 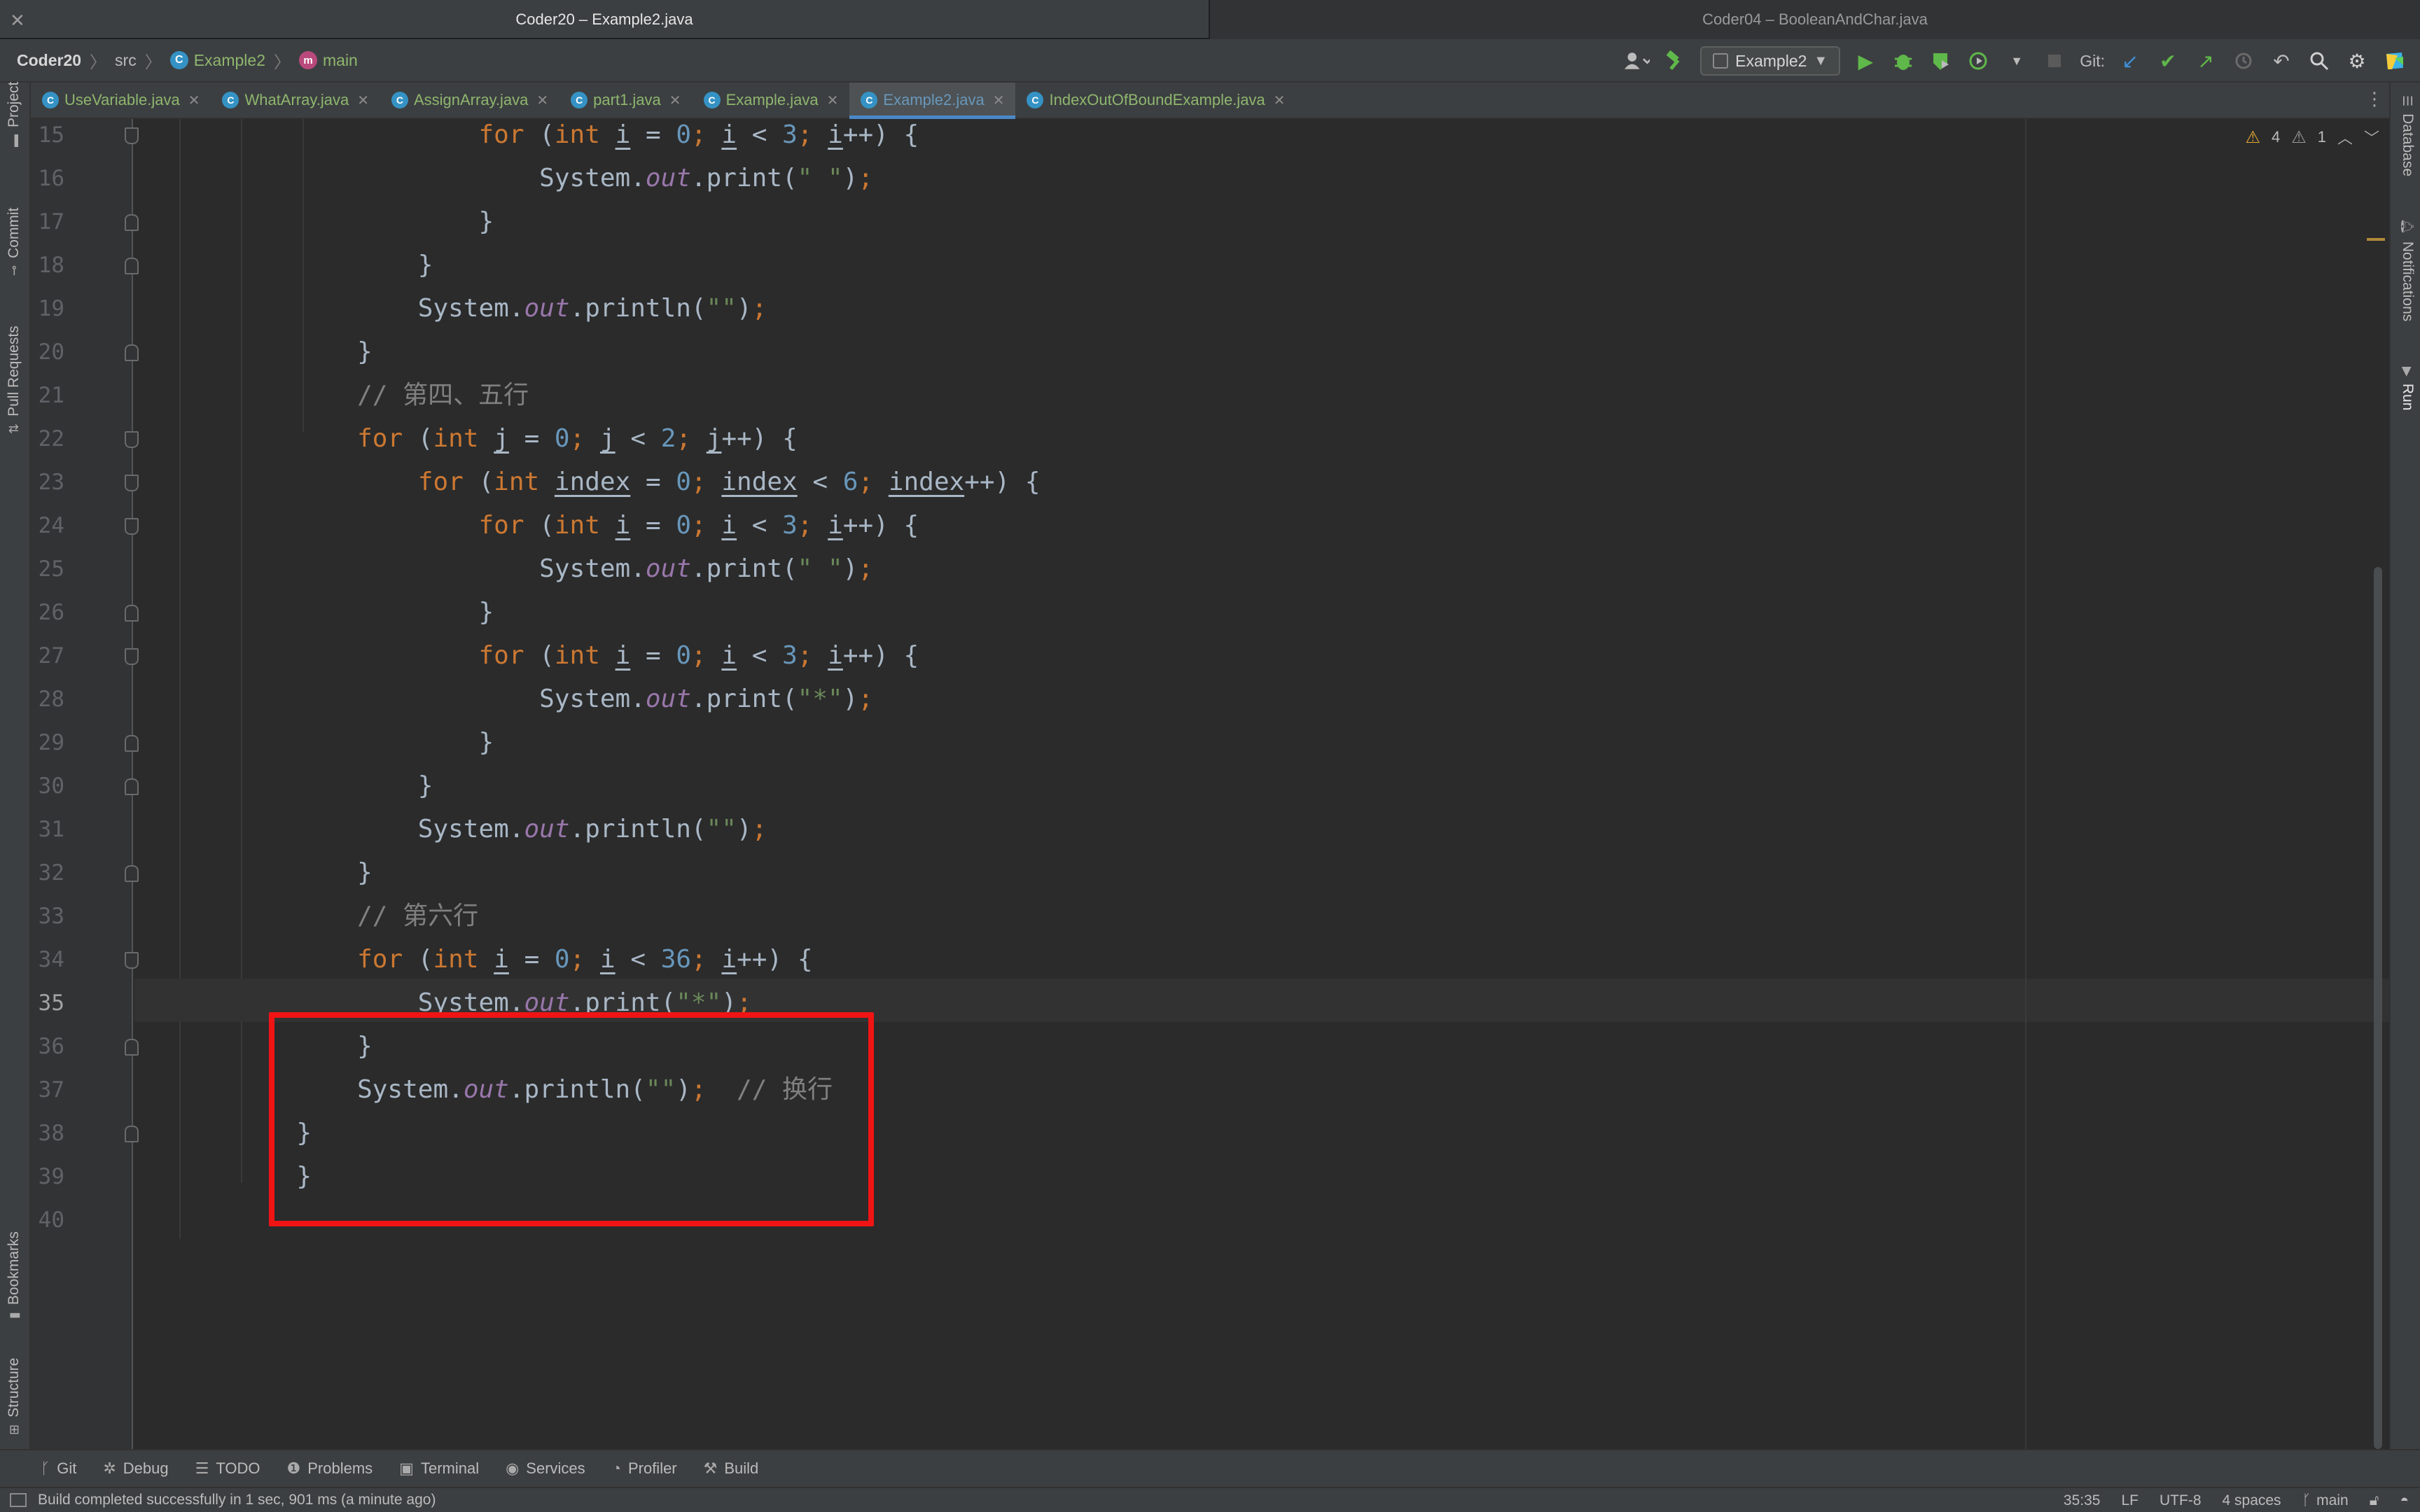 What do you see at coordinates (2312, 137) in the screenshot?
I see `inspections-widget: ⚠ 4 ⚠ 1 ︿ ﹀` at bounding box center [2312, 137].